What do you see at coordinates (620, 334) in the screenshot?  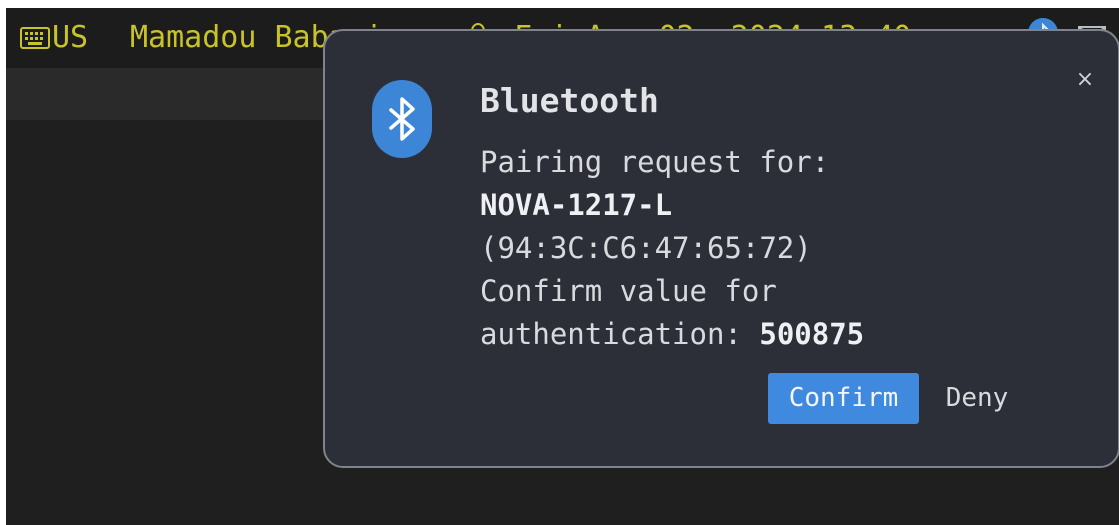 I see `authentication-label: authentication:` at bounding box center [620, 334].